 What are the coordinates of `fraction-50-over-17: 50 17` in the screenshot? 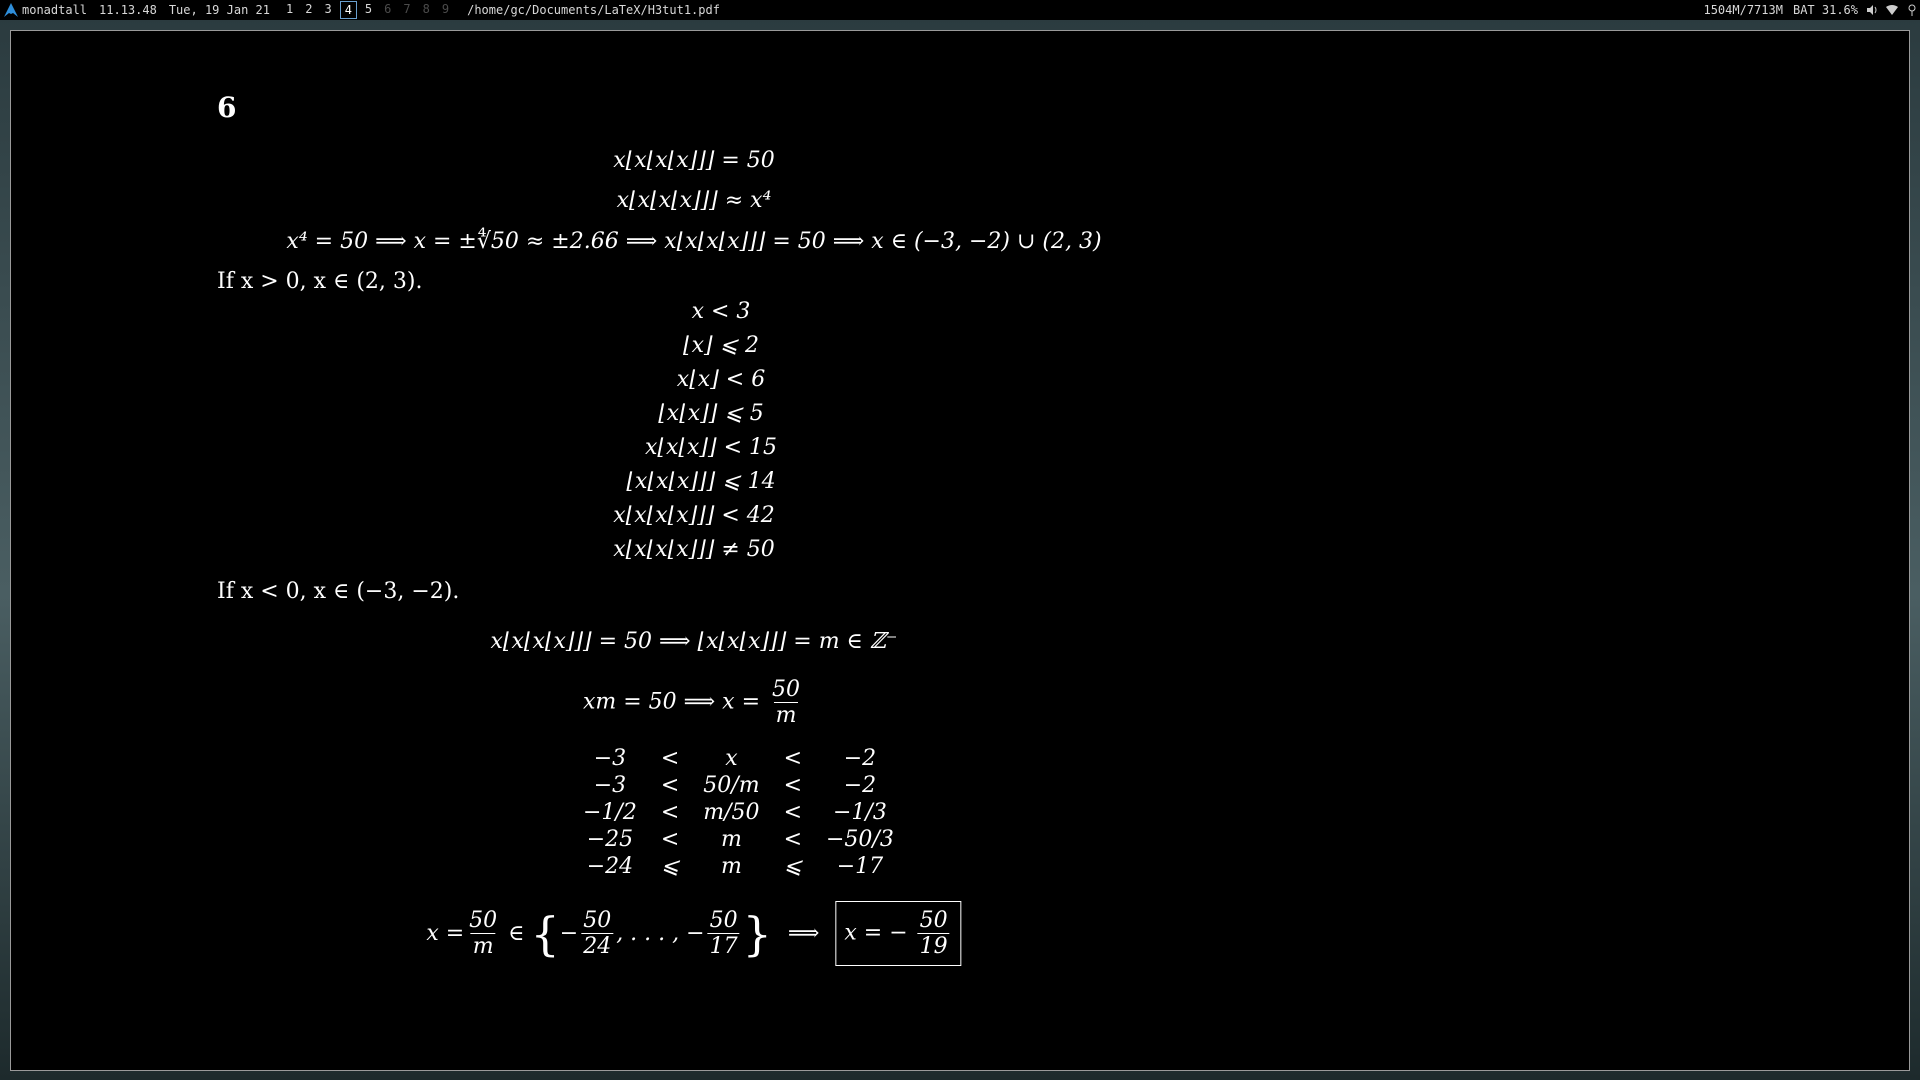 It's located at (723, 933).